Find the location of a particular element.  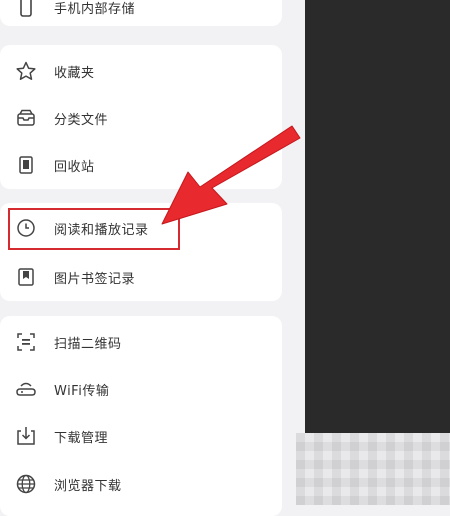

download-icon is located at coordinates (26, 436).